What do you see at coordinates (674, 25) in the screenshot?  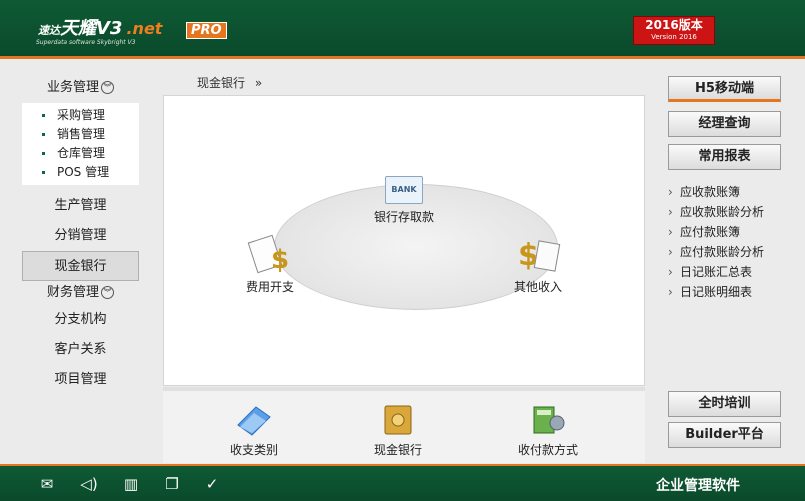 I see `version-main: 2016版本` at bounding box center [674, 25].